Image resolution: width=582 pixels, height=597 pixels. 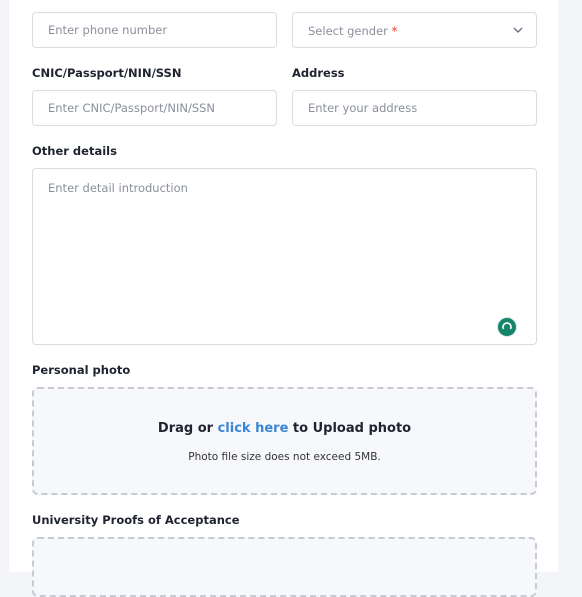 I want to click on grammarly-glyph, so click(x=507, y=326).